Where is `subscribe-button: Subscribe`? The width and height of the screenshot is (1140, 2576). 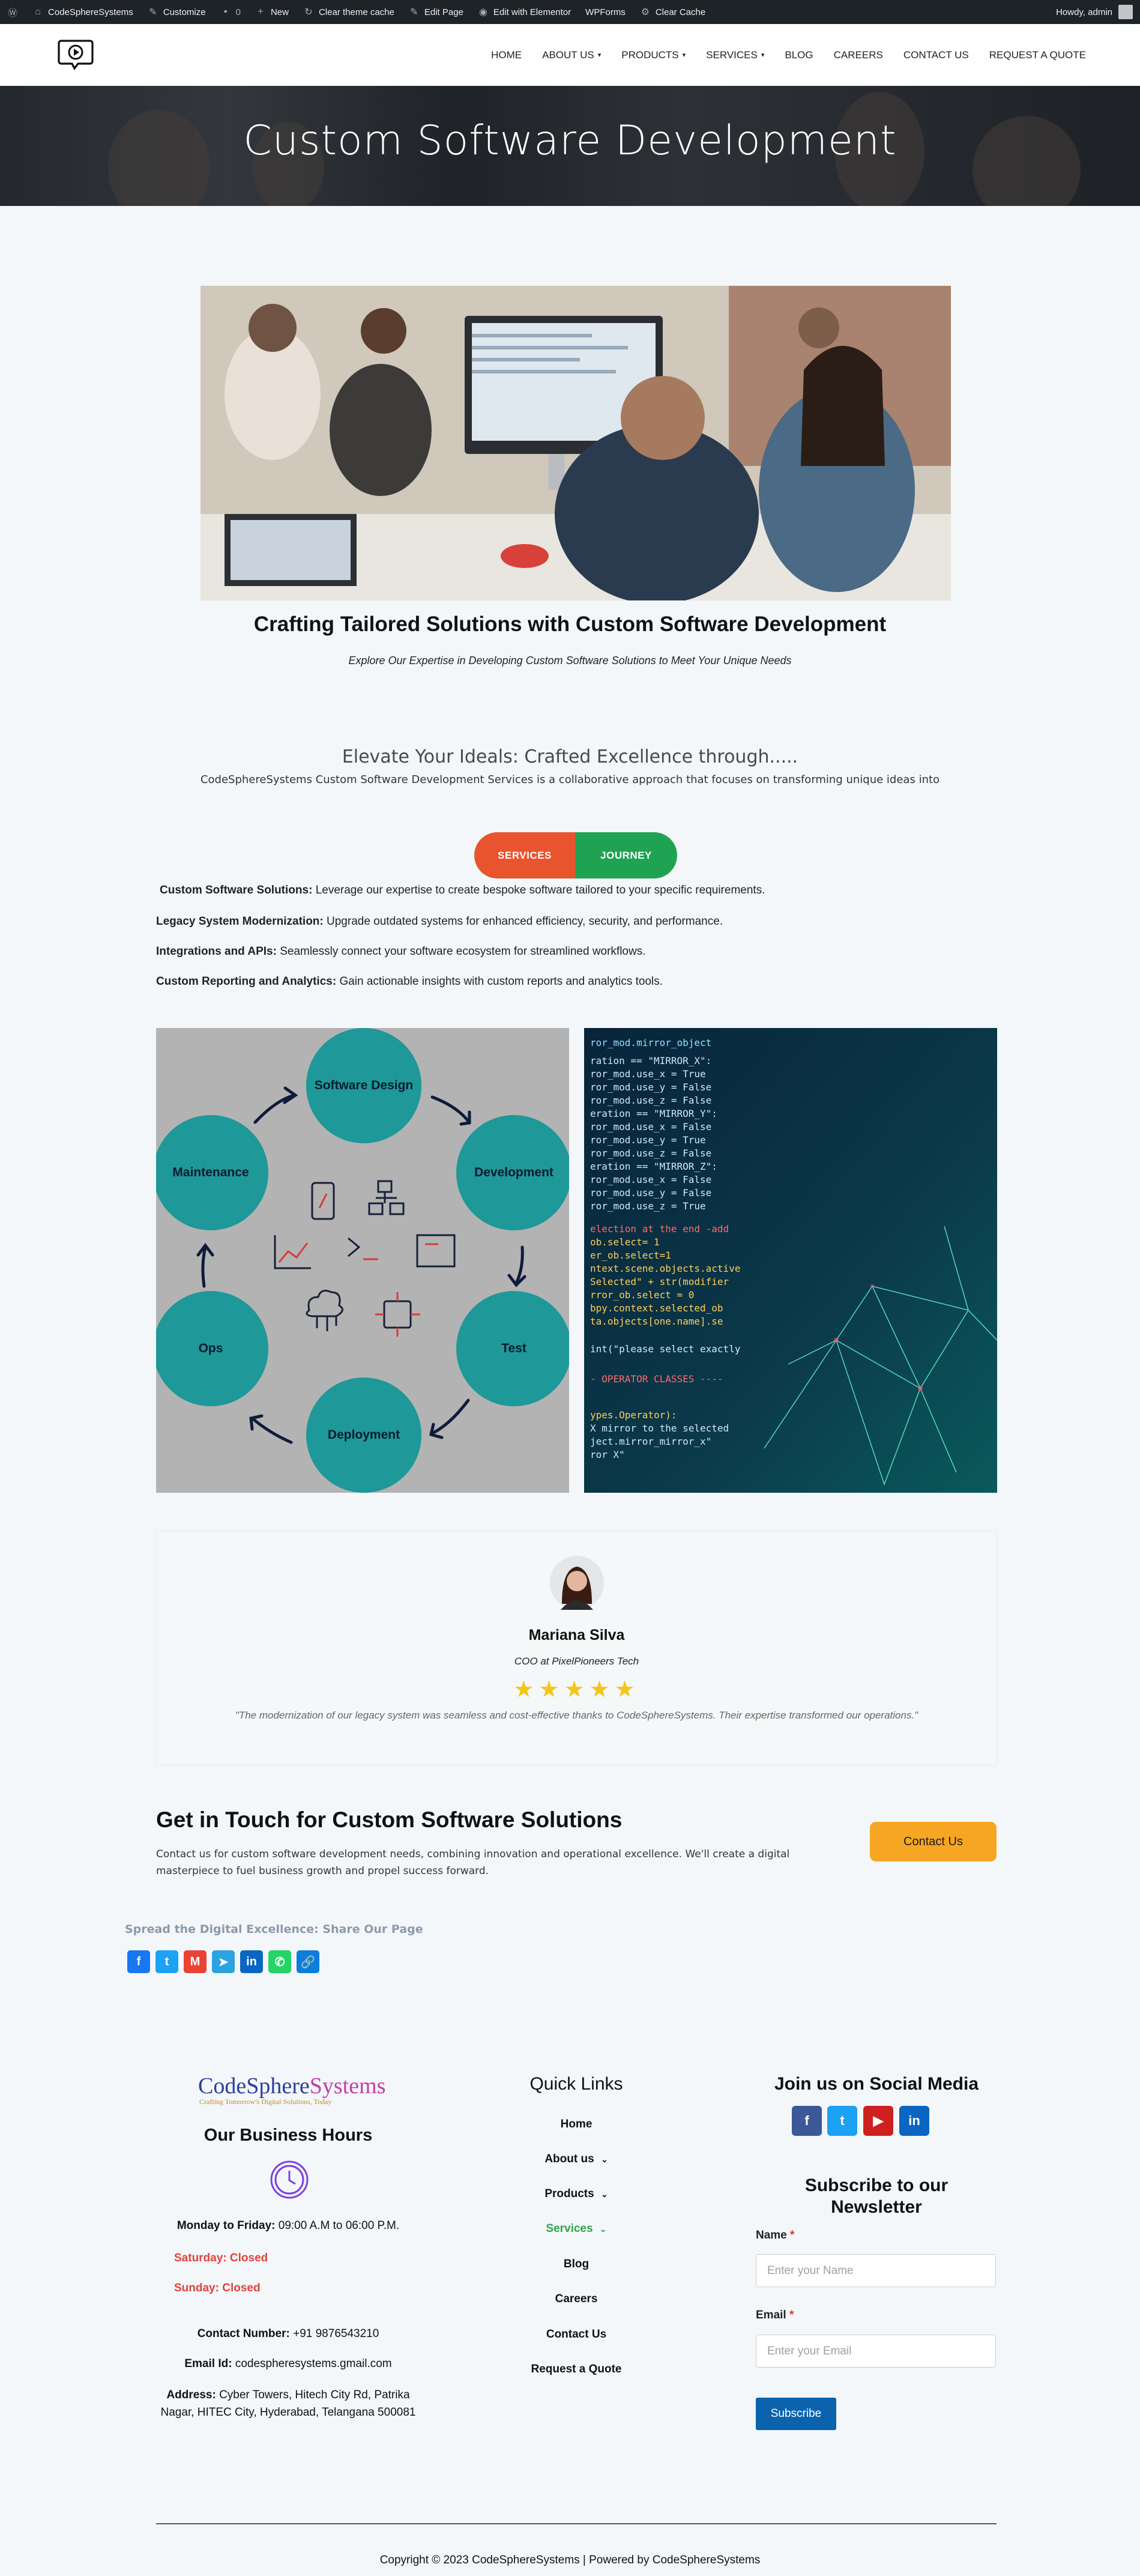 subscribe-button: Subscribe is located at coordinates (796, 2414).